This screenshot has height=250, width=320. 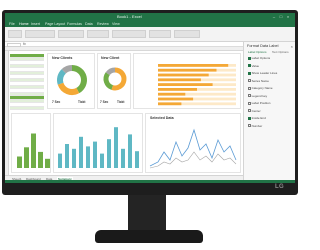 I want to click on editing-group, so click(x=187, y=34).